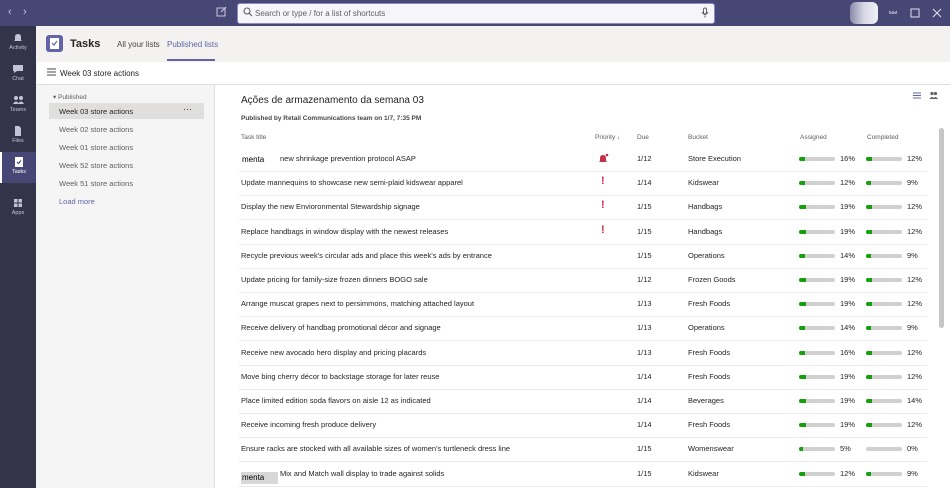 This screenshot has height=488, width=950. What do you see at coordinates (698, 137) in the screenshot?
I see `column-header-bucket: Bucket` at bounding box center [698, 137].